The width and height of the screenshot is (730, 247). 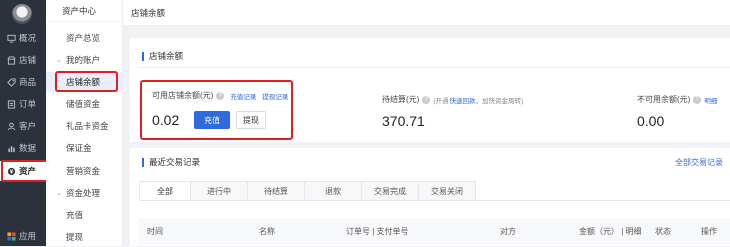 I want to click on transaction-tabs: 全部 进行中 待结算 退款 交易完成 交易关闭, so click(x=307, y=191).